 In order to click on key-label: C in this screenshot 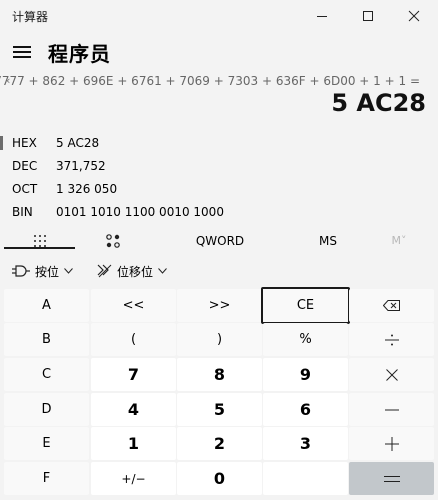, I will do `click(46, 374)`.